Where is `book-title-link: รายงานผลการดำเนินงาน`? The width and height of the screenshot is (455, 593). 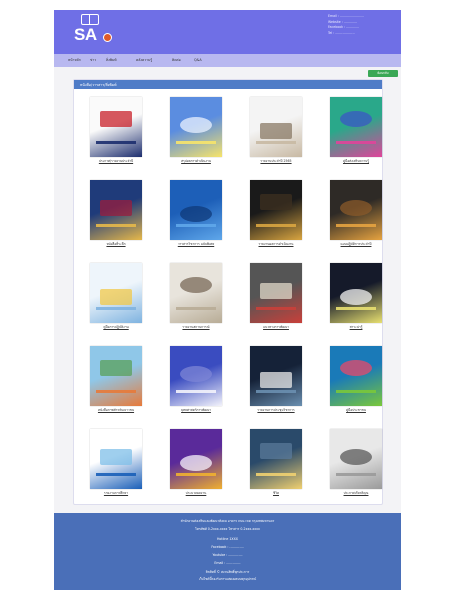
book-title-link: รายงานผลการดำเนินงาน is located at coordinates (276, 244).